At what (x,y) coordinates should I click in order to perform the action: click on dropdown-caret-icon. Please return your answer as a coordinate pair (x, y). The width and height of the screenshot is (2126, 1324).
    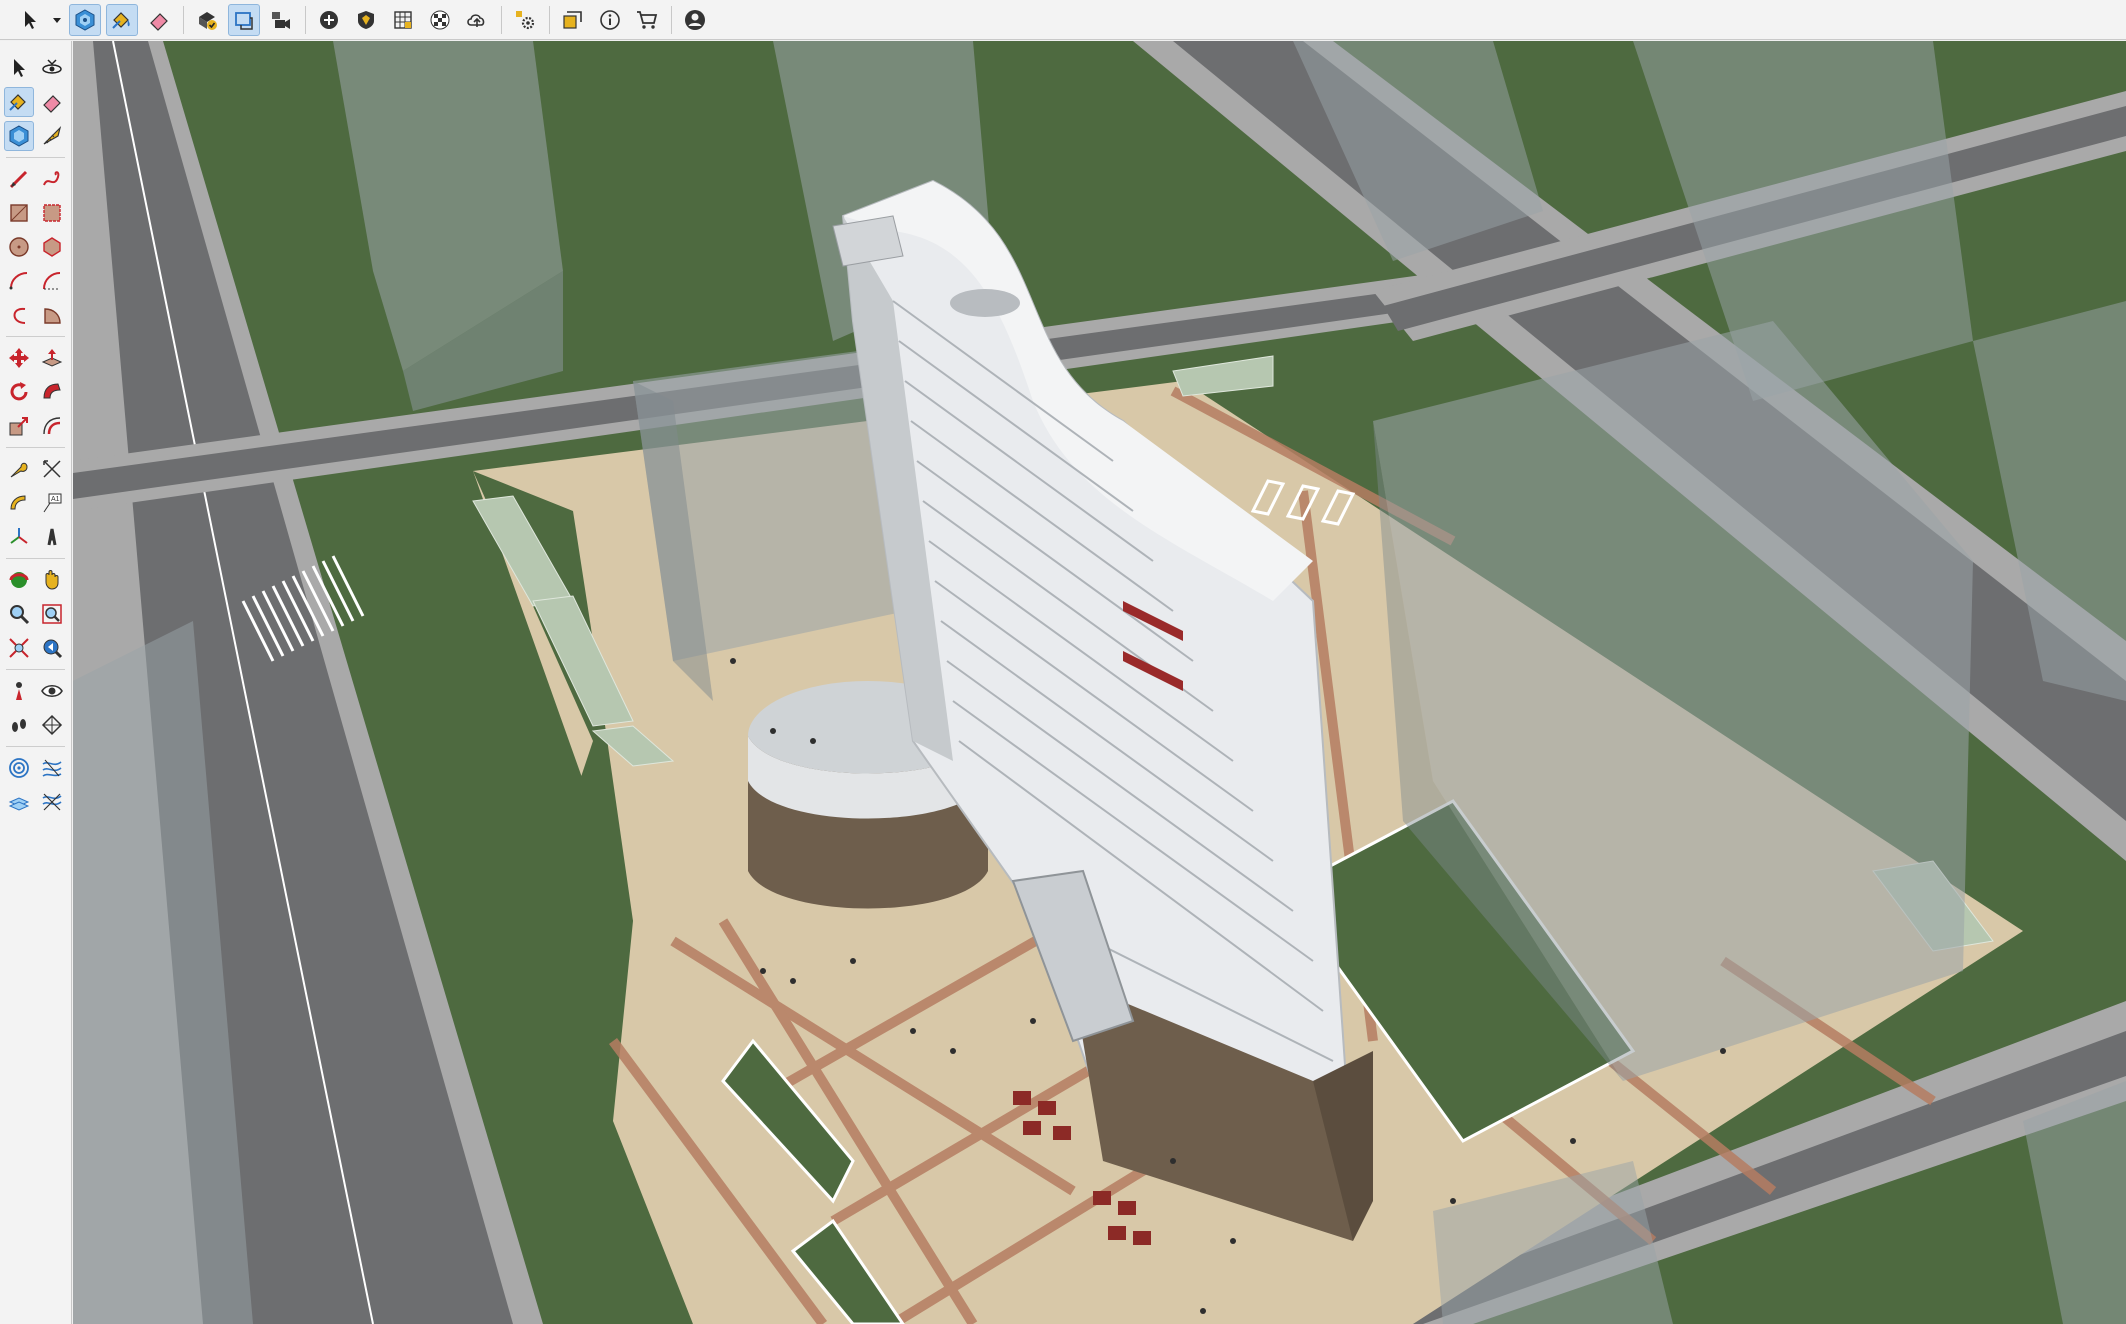
    Looking at the image, I should click on (57, 20).